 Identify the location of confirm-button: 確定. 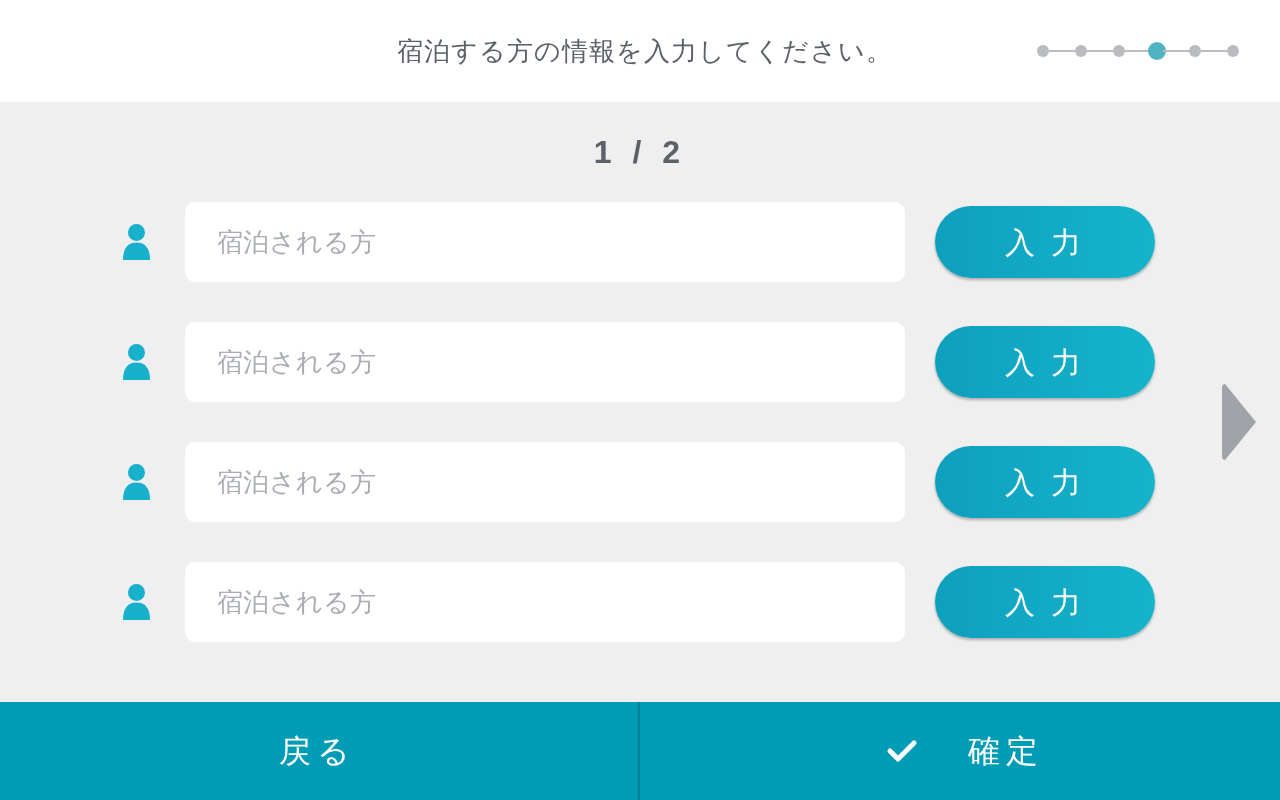
(960, 751).